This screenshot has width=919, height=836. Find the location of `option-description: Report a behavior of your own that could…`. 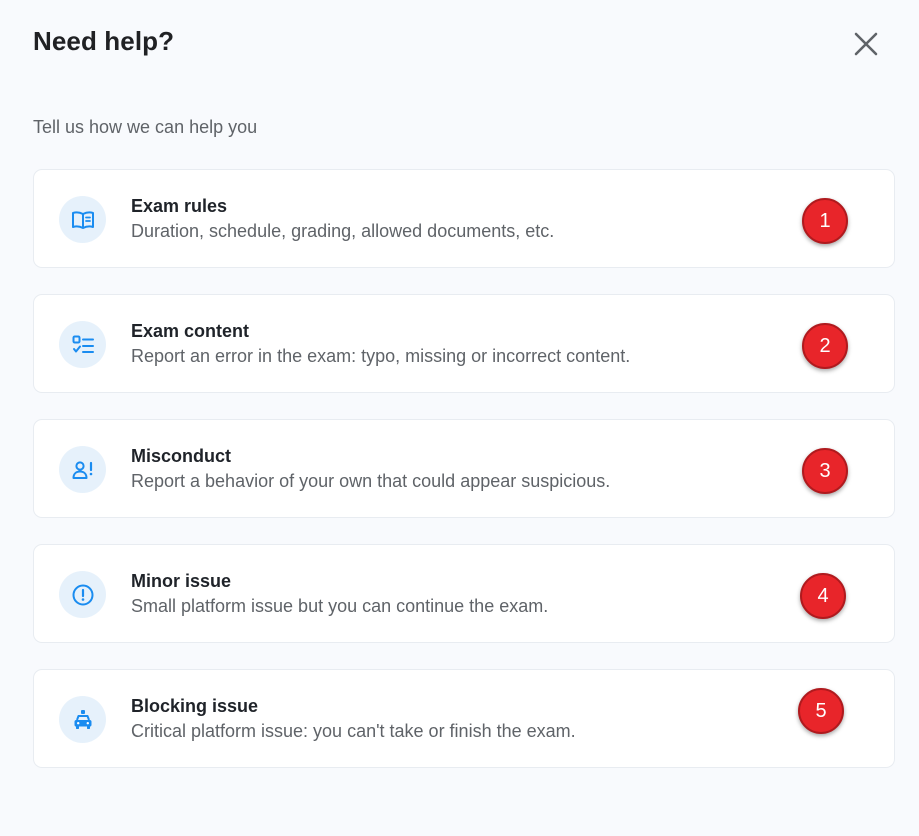

option-description: Report a behavior of your own that could… is located at coordinates (371, 481).